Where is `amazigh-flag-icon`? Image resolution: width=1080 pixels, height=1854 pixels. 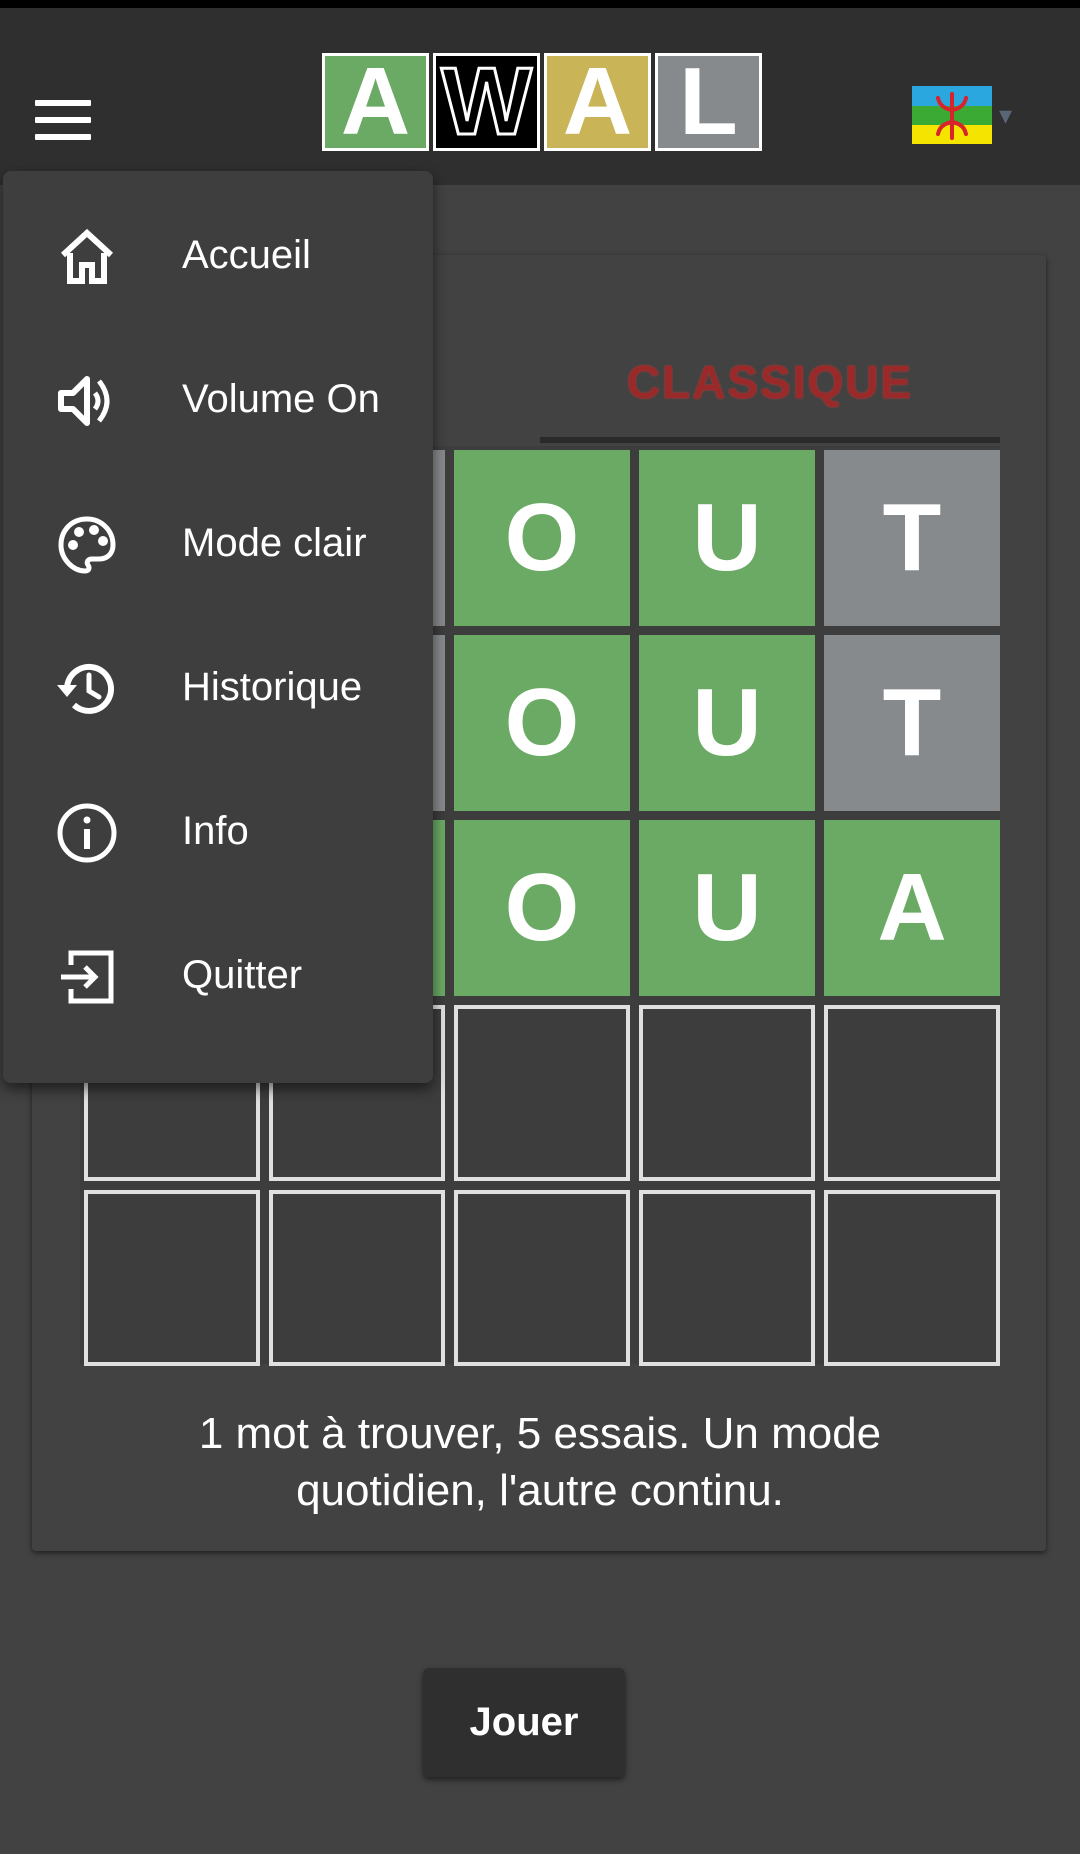 amazigh-flag-icon is located at coordinates (952, 115).